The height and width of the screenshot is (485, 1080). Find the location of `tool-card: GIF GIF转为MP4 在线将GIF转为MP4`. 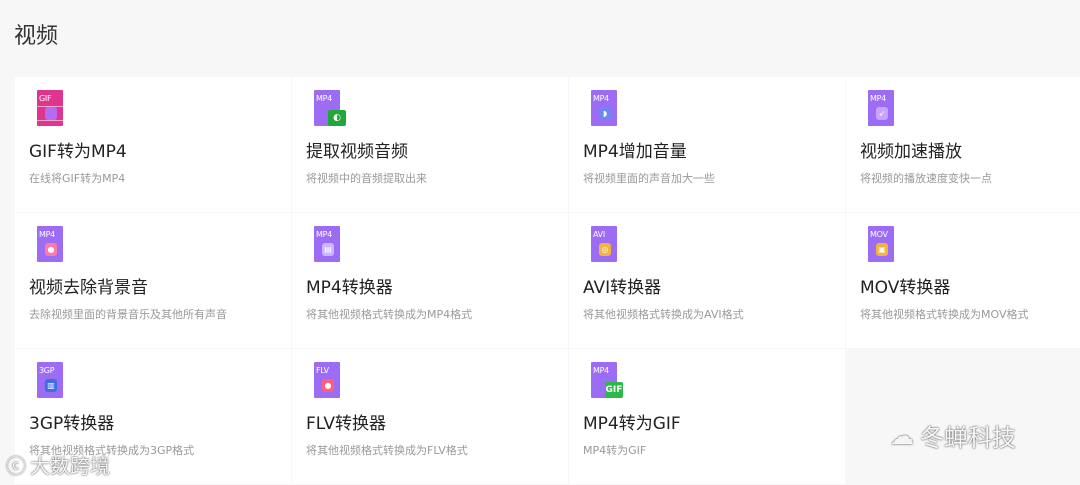

tool-card: GIF GIF转为MP4 在线将GIF转为MP4 is located at coordinates (153, 144).